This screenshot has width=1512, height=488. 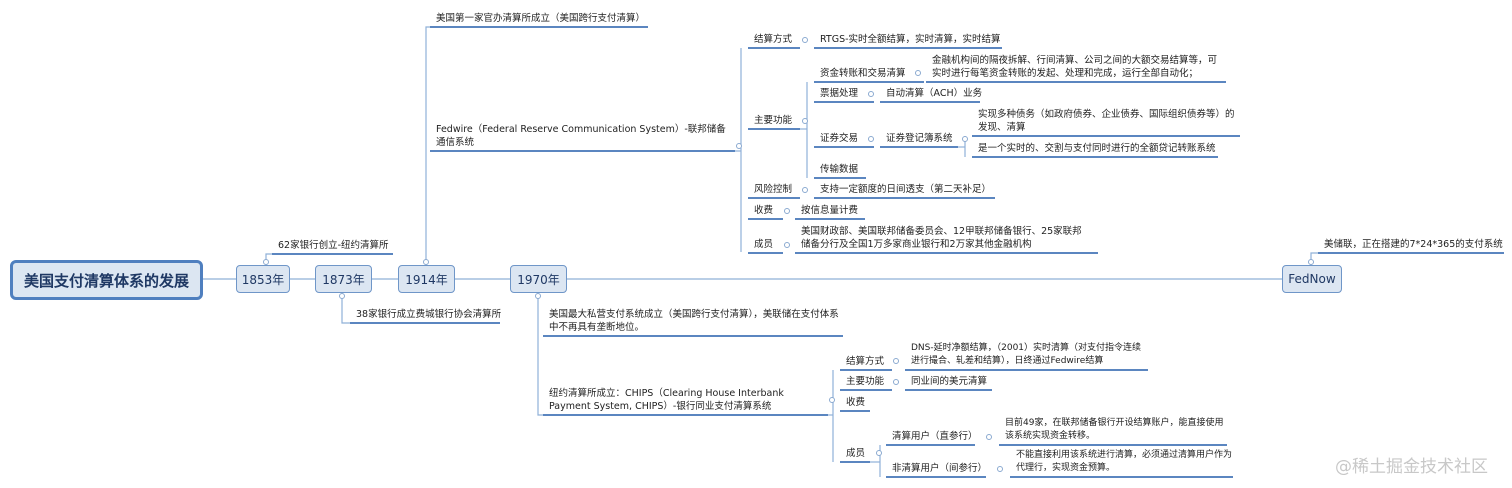 I want to click on func-data: 传输数据, so click(x=840, y=170).